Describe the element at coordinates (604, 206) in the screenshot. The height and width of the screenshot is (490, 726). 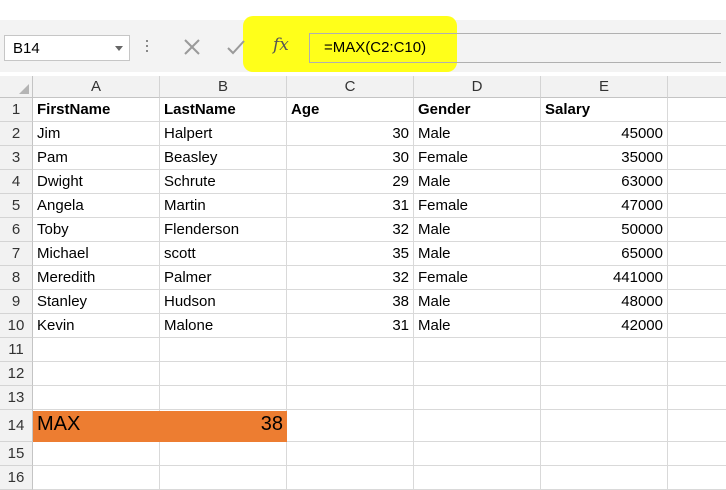
I see `data-cell: 47000` at that location.